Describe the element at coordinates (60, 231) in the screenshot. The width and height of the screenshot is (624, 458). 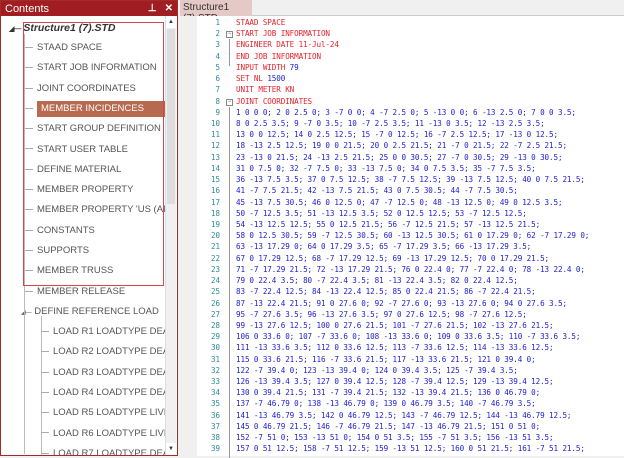
I see `tree-item: CONSTANTS` at that location.